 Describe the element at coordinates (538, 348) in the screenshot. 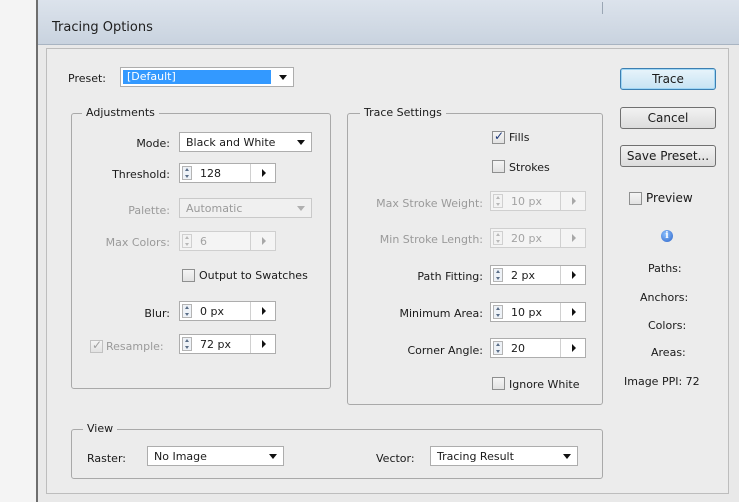

I see `corner-angle-stepper: 20` at that location.